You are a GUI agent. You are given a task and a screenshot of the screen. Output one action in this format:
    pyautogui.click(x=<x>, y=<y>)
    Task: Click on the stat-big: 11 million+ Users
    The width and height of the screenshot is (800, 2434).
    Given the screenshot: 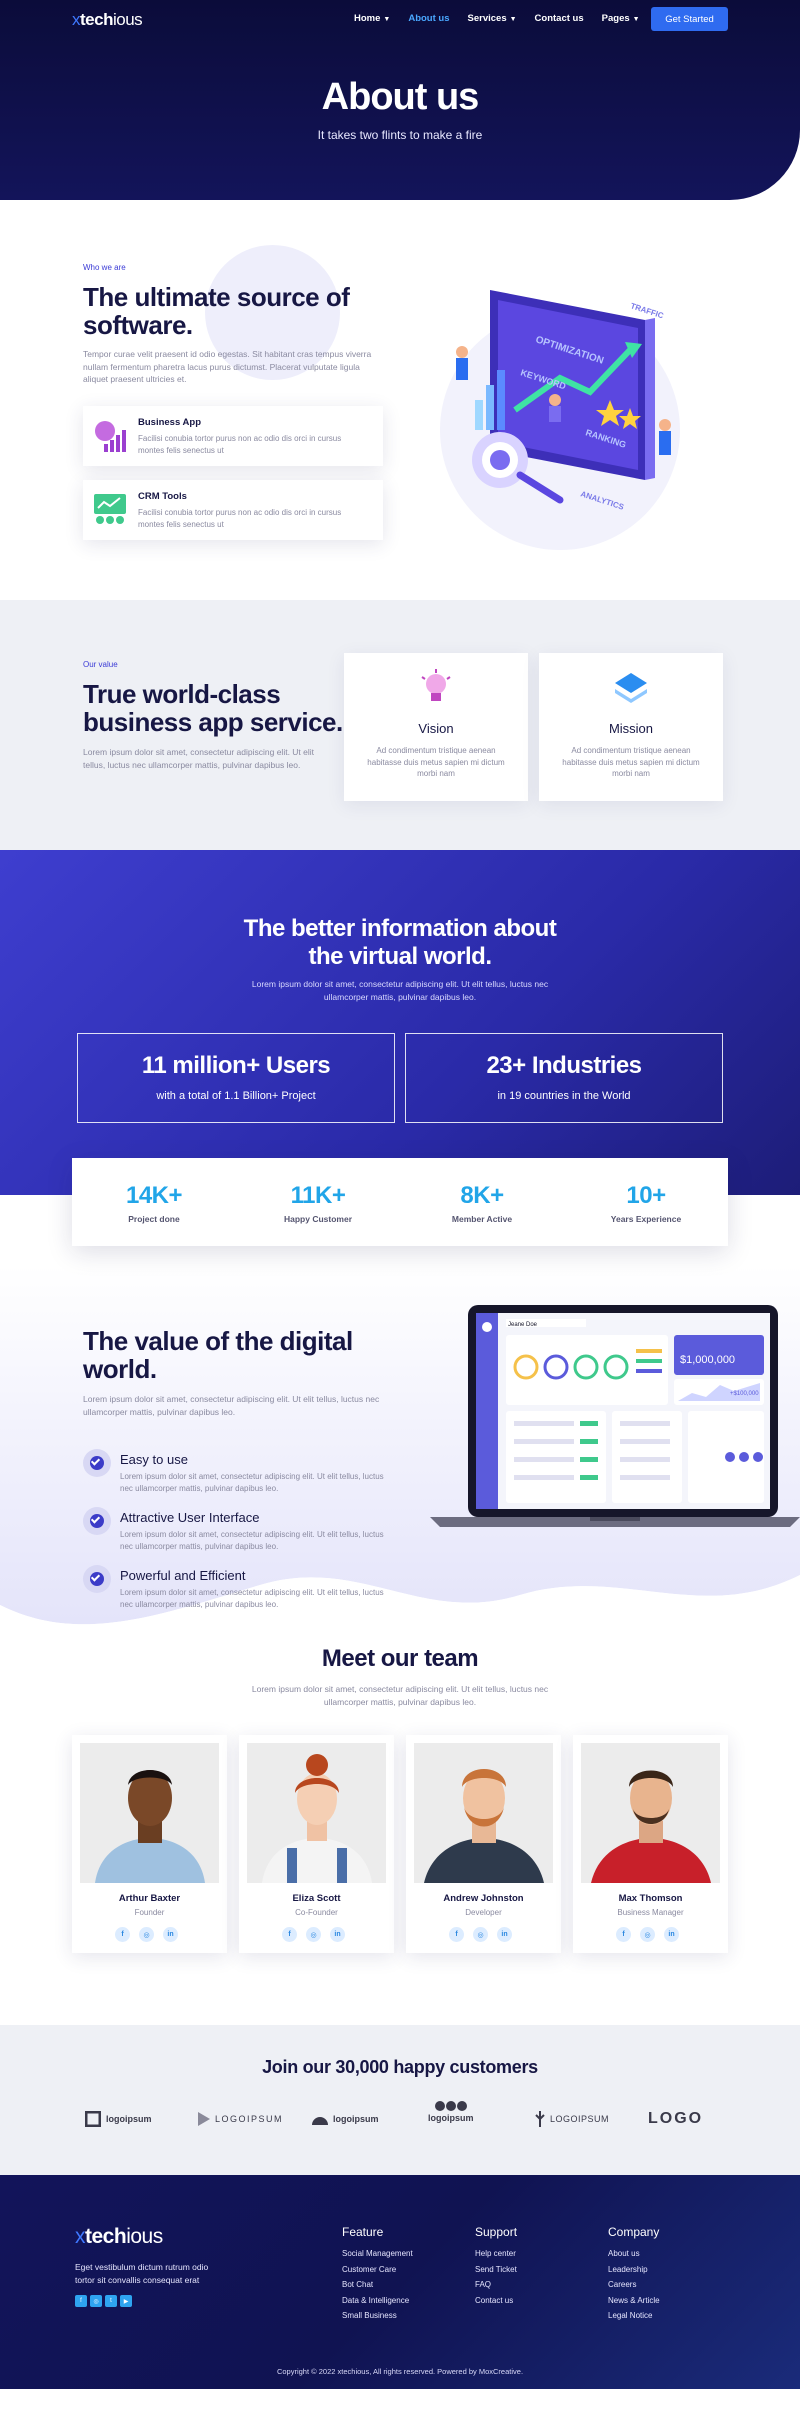 What is the action you would take?
    pyautogui.click(x=236, y=1065)
    